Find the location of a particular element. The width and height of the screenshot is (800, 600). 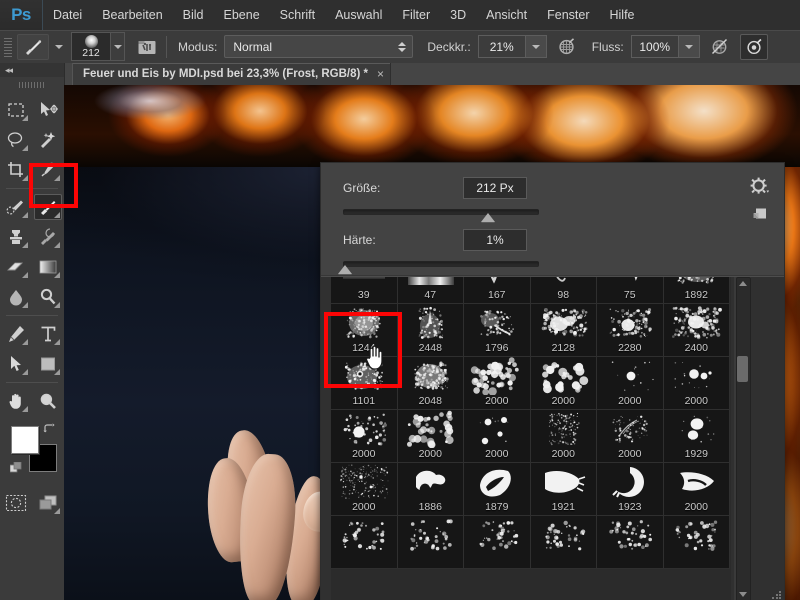

tool-rectangular-marquee is located at coordinates (16, 110).